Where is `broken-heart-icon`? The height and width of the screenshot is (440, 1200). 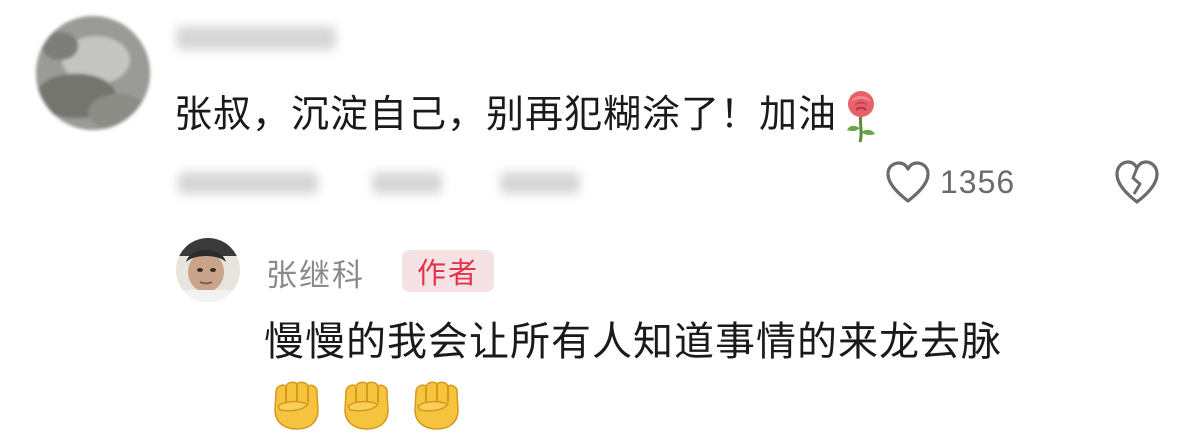 broken-heart-icon is located at coordinates (1137, 182).